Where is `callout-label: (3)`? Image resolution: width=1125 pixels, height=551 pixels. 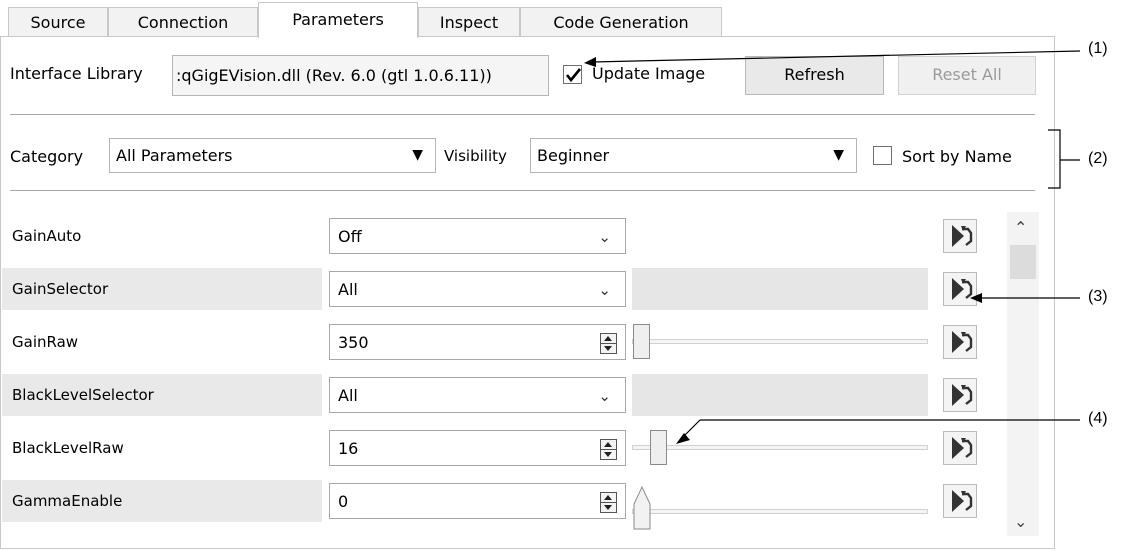 callout-label: (3) is located at coordinates (1098, 296).